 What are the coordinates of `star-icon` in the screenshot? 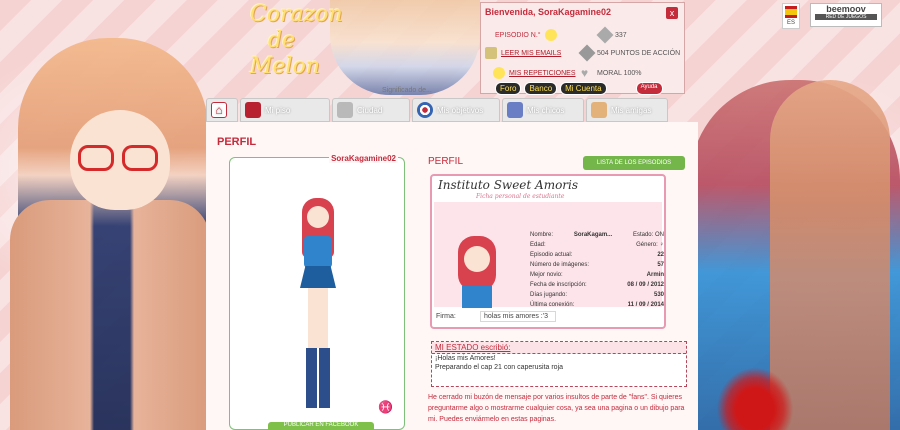 It's located at (587, 53).